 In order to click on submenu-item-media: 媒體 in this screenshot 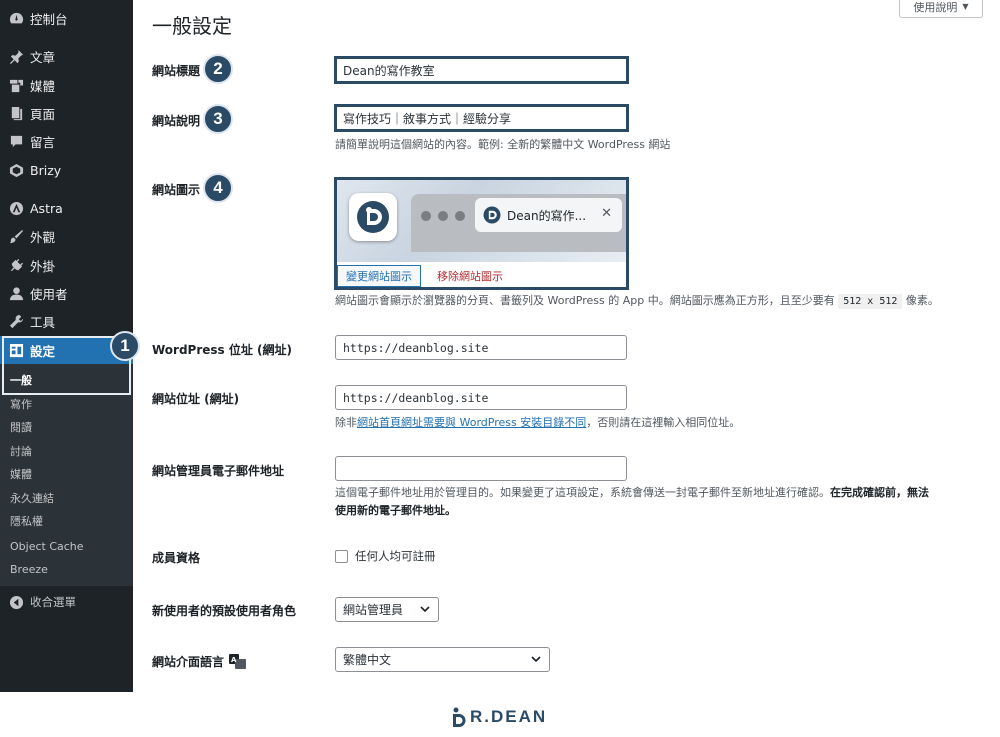, I will do `click(21, 475)`.